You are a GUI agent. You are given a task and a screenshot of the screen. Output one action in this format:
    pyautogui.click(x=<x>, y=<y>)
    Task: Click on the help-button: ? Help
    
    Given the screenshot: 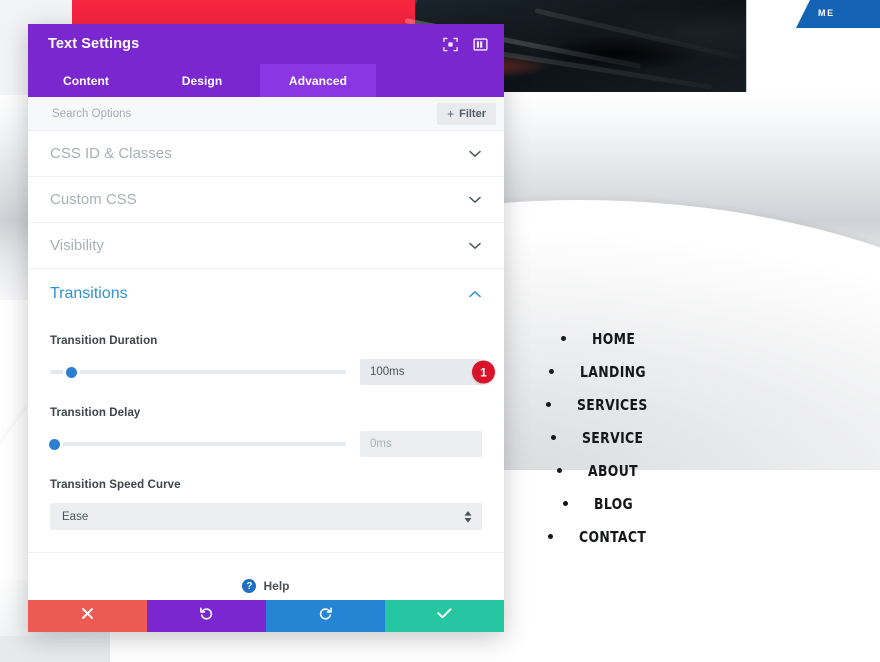 What is the action you would take?
    pyautogui.click(x=266, y=573)
    